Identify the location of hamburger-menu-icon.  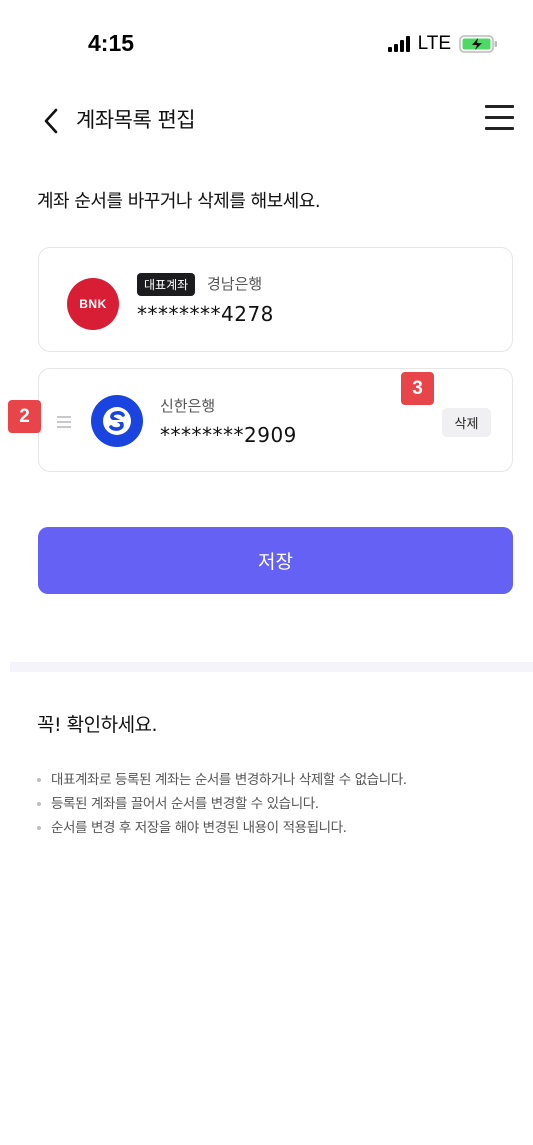
(501, 119).